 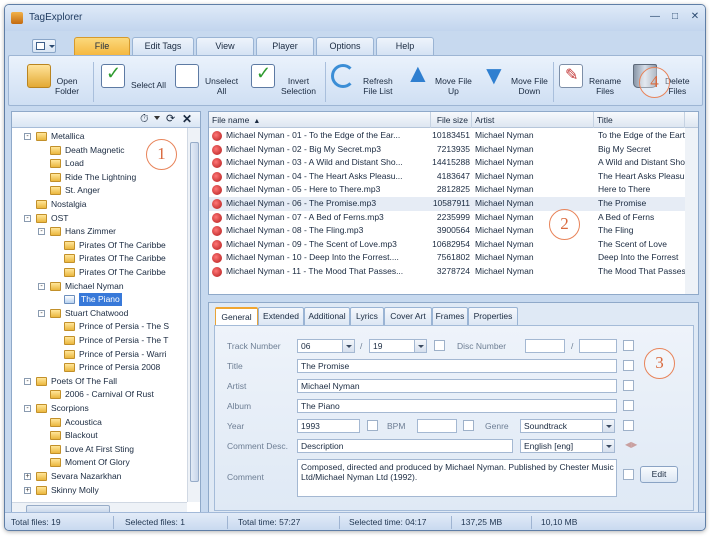 What do you see at coordinates (44, 46) in the screenshot?
I see `application-menu-button` at bounding box center [44, 46].